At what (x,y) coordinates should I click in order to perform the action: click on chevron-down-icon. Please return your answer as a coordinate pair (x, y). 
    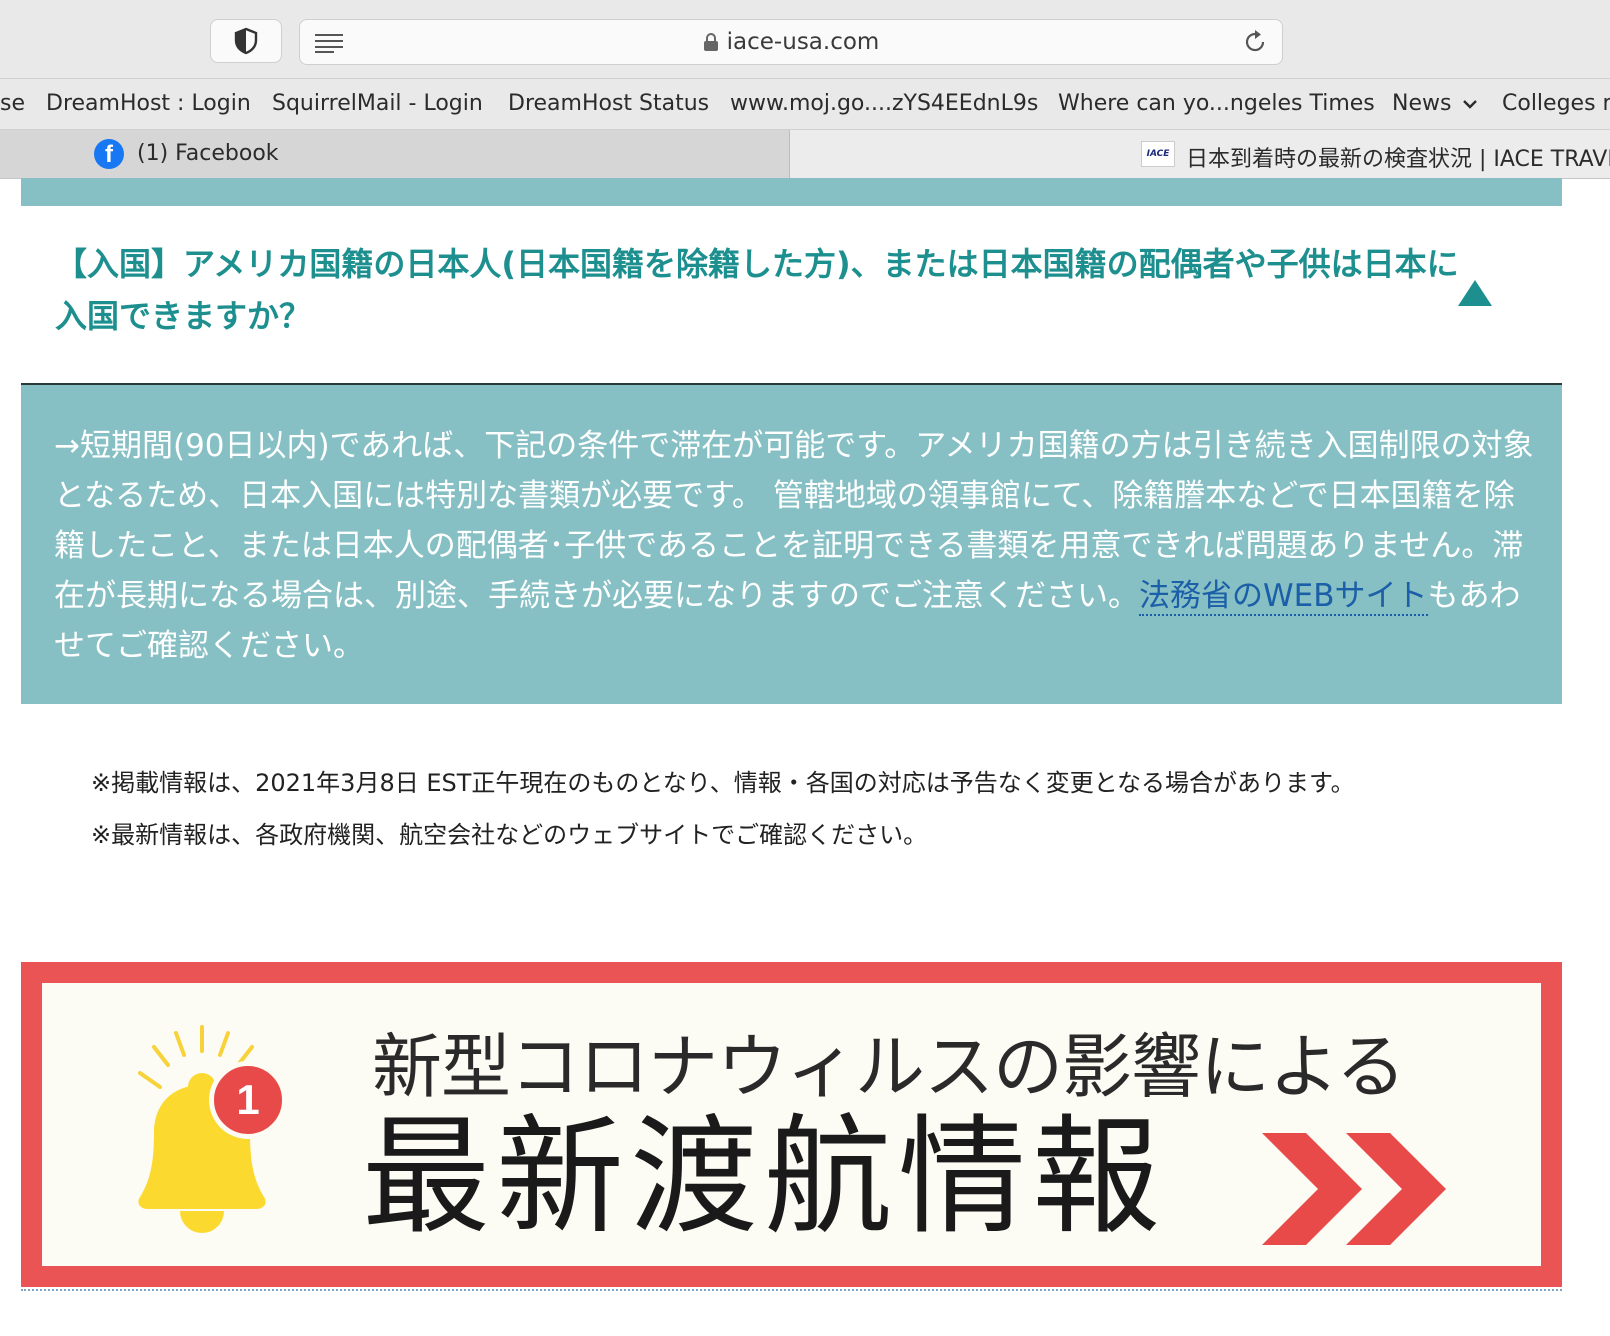
    Looking at the image, I should click on (1470, 104).